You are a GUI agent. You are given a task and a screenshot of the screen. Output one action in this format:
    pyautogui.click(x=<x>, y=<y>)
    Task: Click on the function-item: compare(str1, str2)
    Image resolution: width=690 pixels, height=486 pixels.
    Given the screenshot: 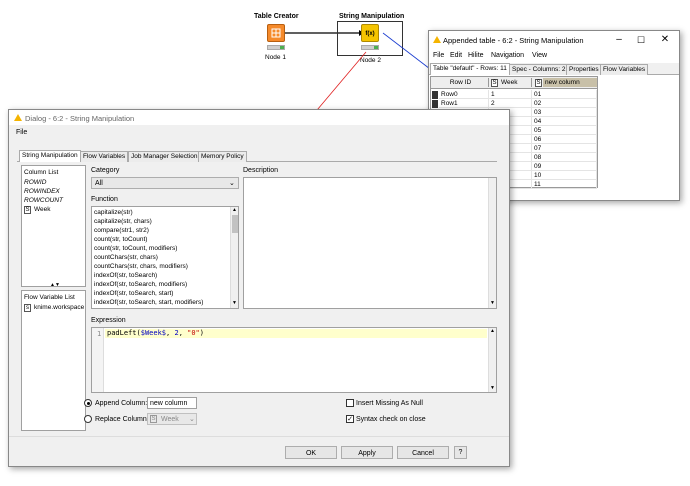 What is the action you would take?
    pyautogui.click(x=121, y=230)
    